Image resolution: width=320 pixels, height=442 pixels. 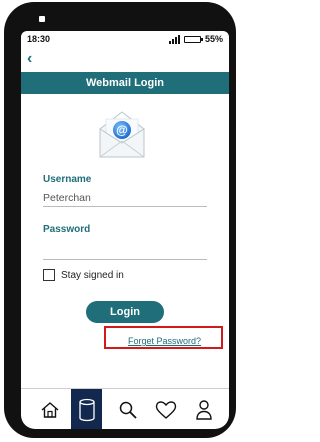 I want to click on password-field, so click(x=125, y=251).